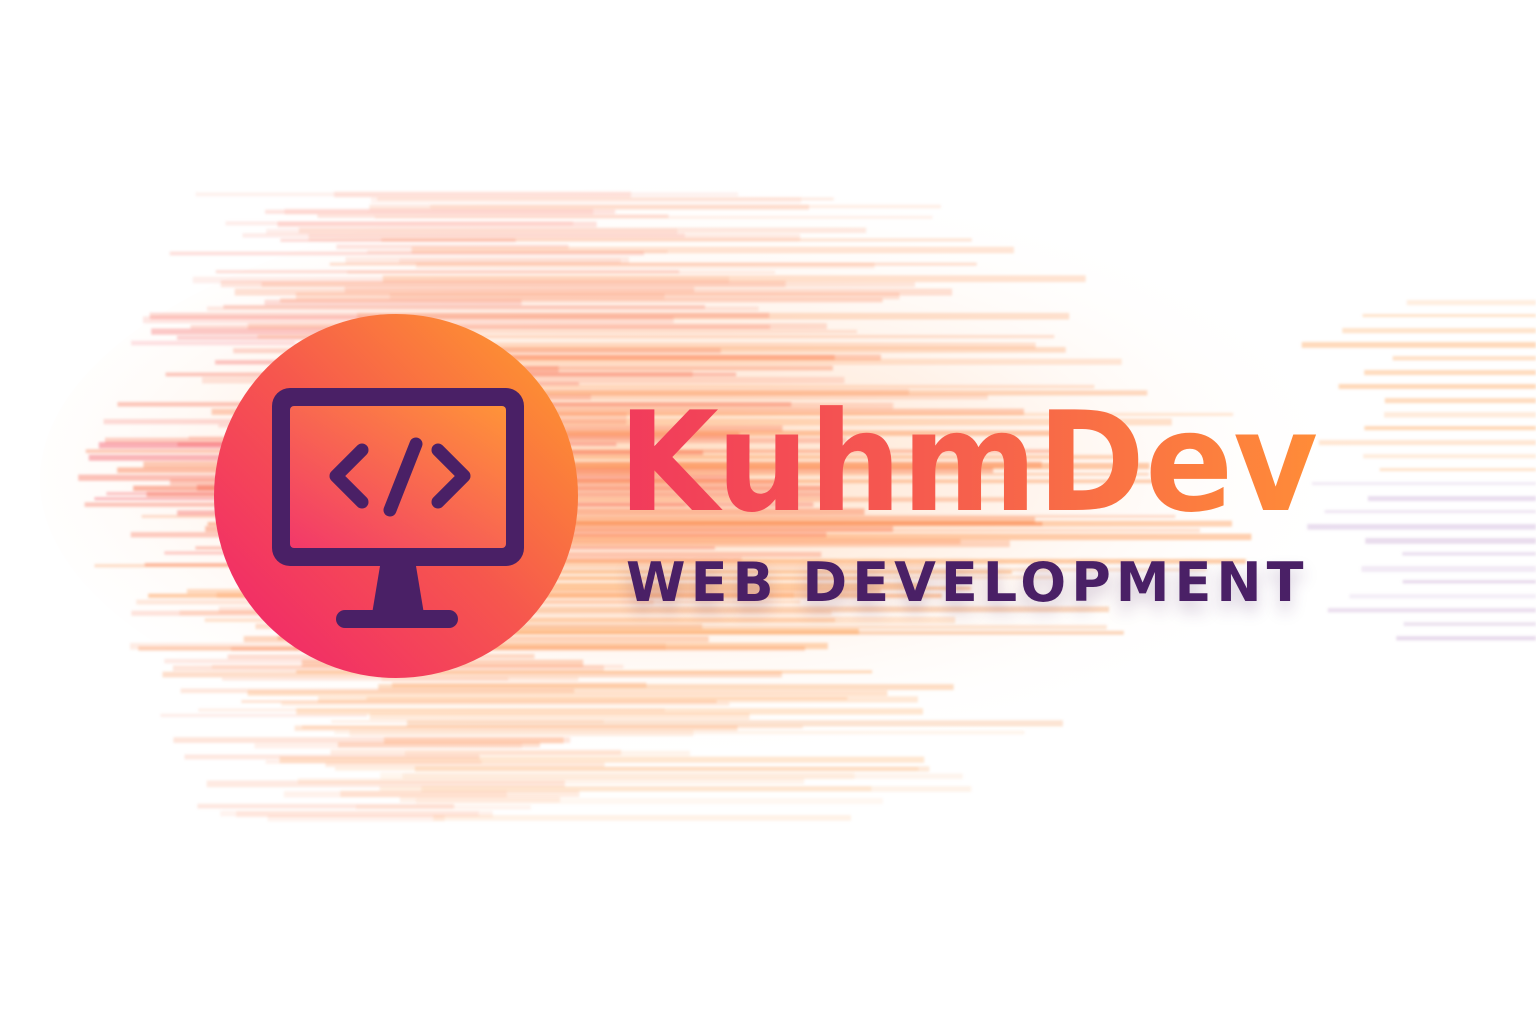 This screenshot has width=1536, height=1024. I want to click on monitor-code-icon, so click(396, 496).